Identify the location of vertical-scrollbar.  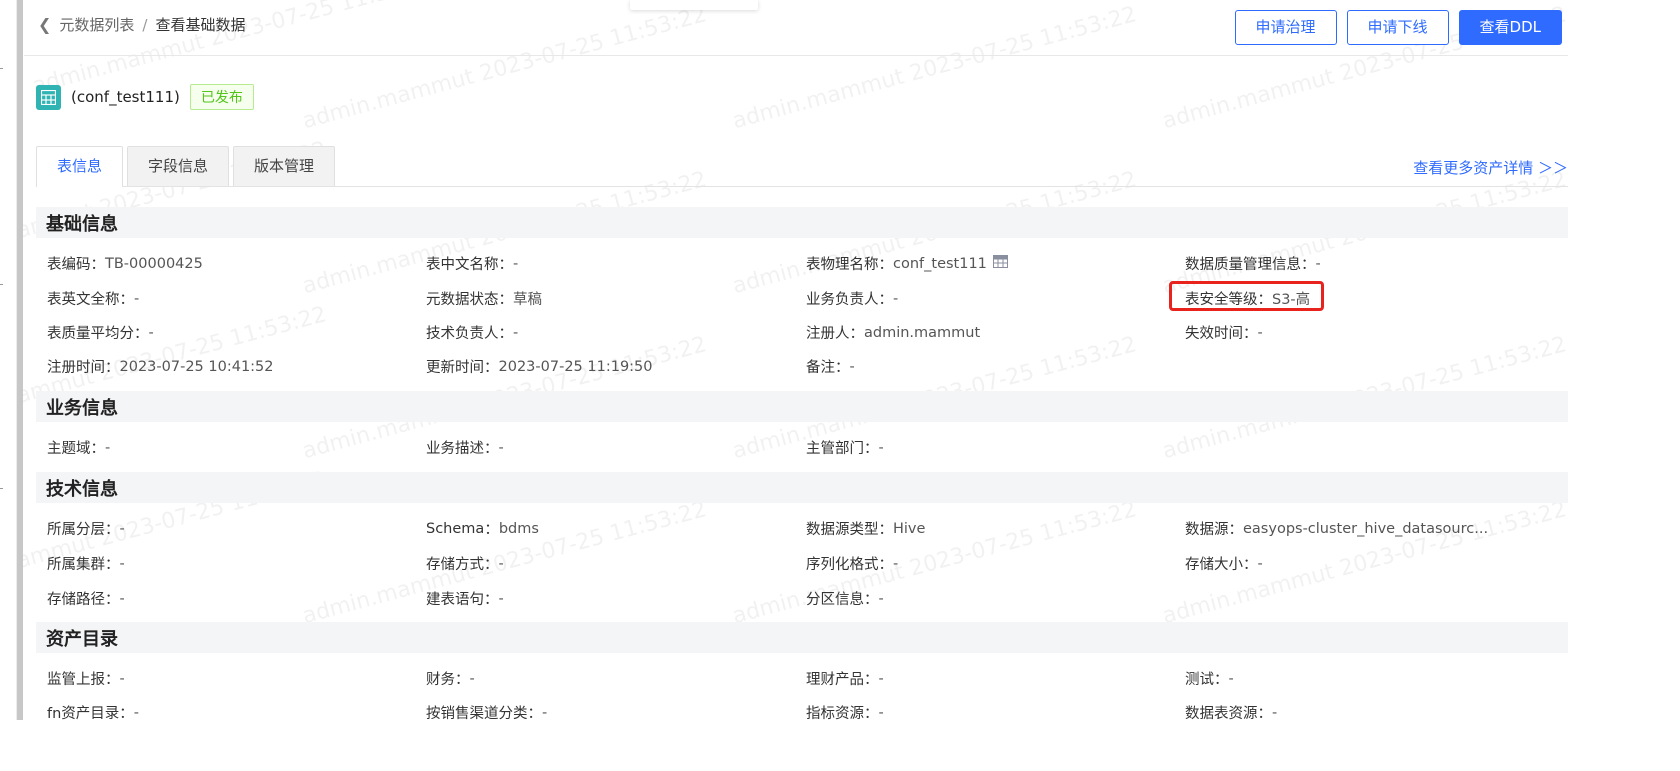
(20, 360).